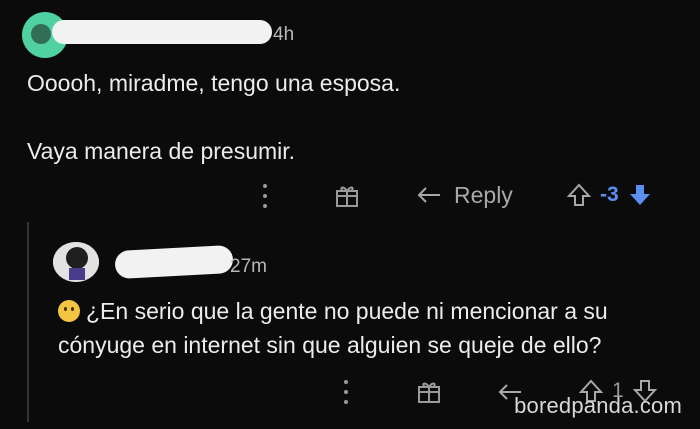  I want to click on worried-face-icon, so click(69, 311).